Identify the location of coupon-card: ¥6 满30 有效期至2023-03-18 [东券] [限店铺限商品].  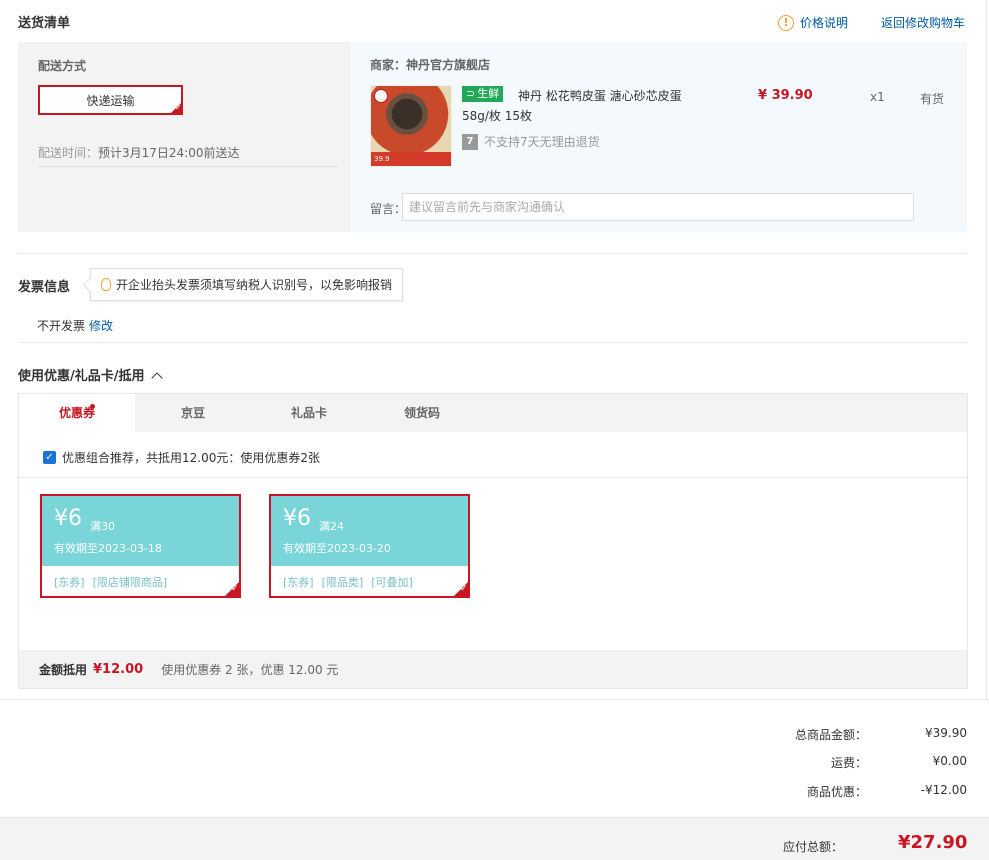
(140, 546).